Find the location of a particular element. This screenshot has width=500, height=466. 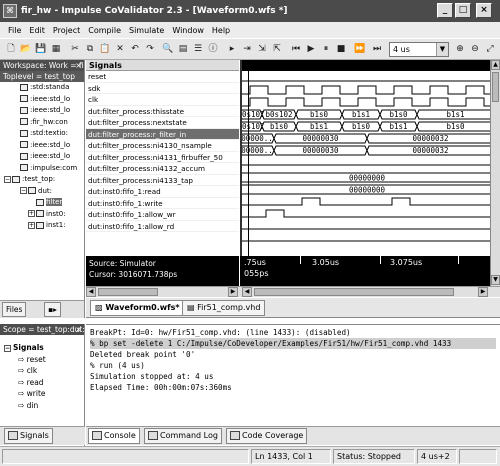

tree-item: :std:standa is located at coordinates (42, 88).